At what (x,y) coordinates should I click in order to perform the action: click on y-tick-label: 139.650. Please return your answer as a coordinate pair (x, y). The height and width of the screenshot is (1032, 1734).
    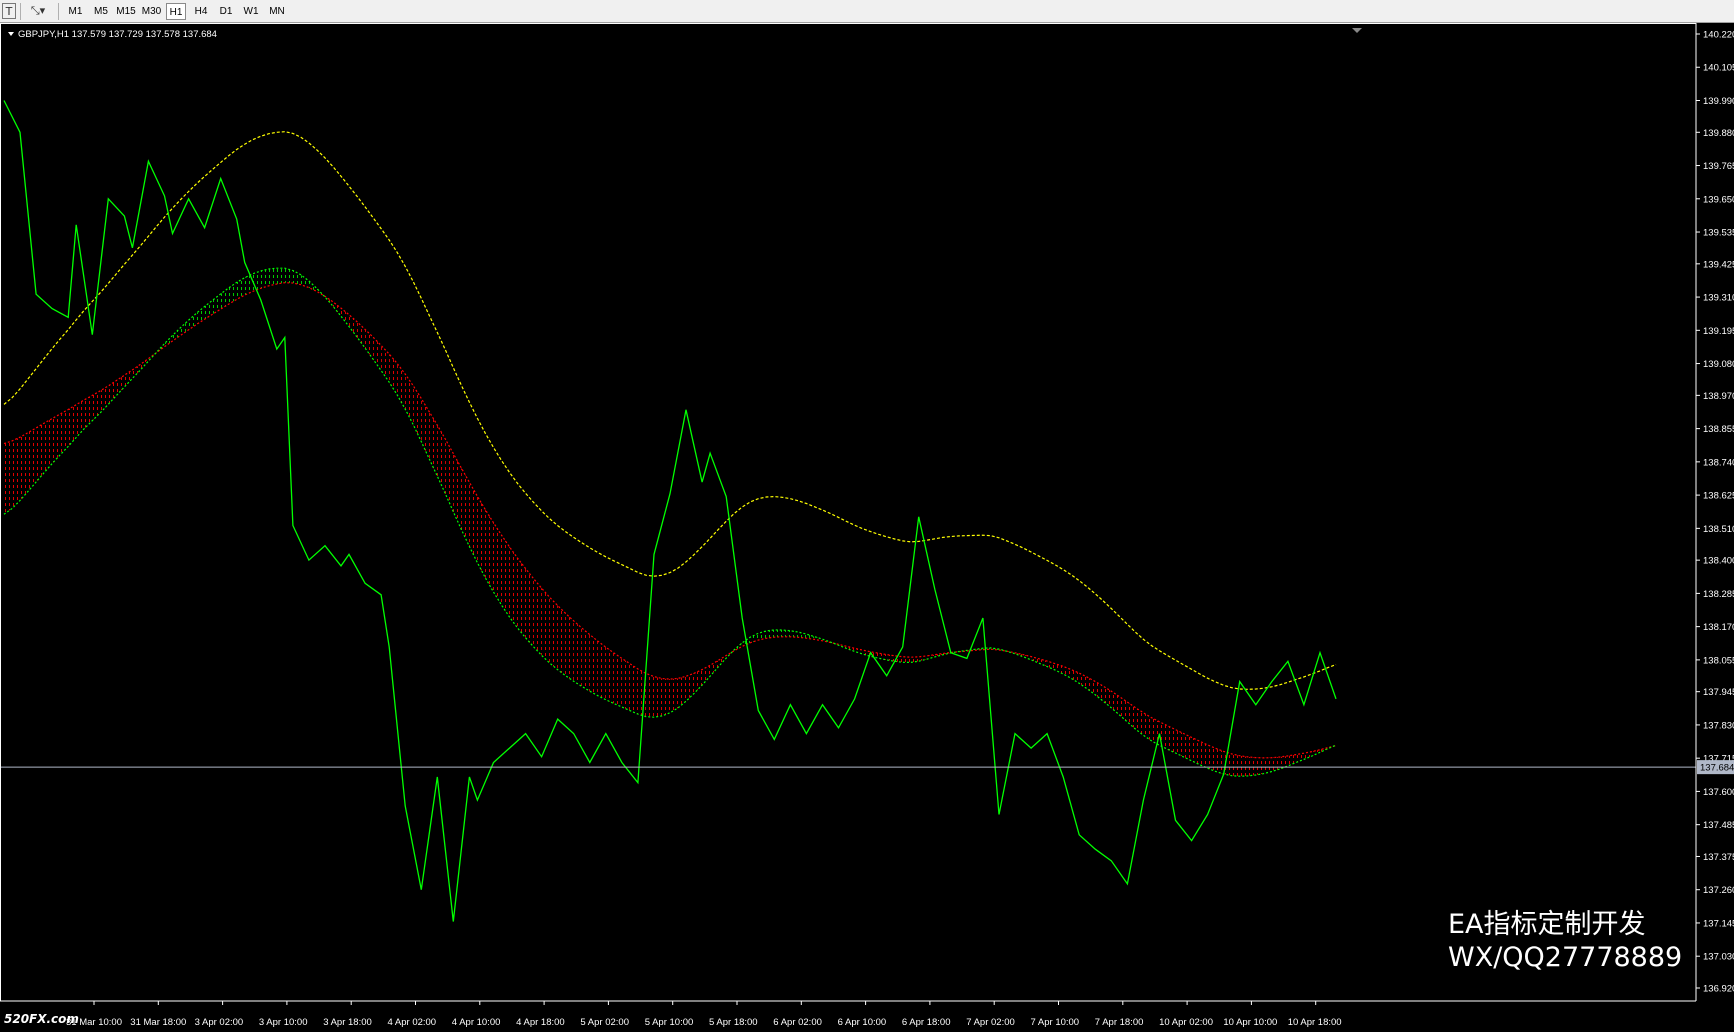
    Looking at the image, I should click on (1718, 199).